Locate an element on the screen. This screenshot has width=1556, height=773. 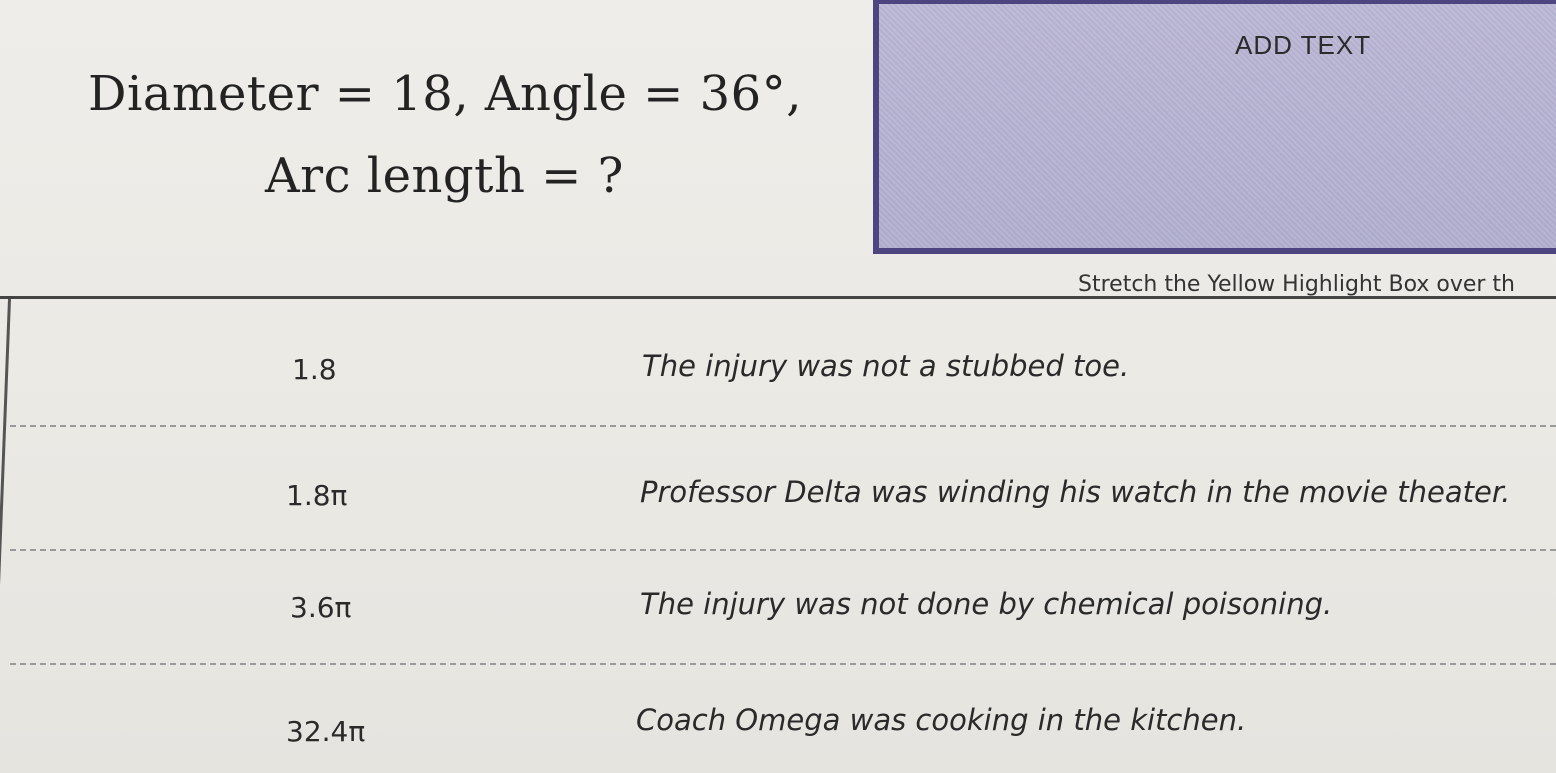
add-text-label: ADD TEXT is located at coordinates (1303, 45).